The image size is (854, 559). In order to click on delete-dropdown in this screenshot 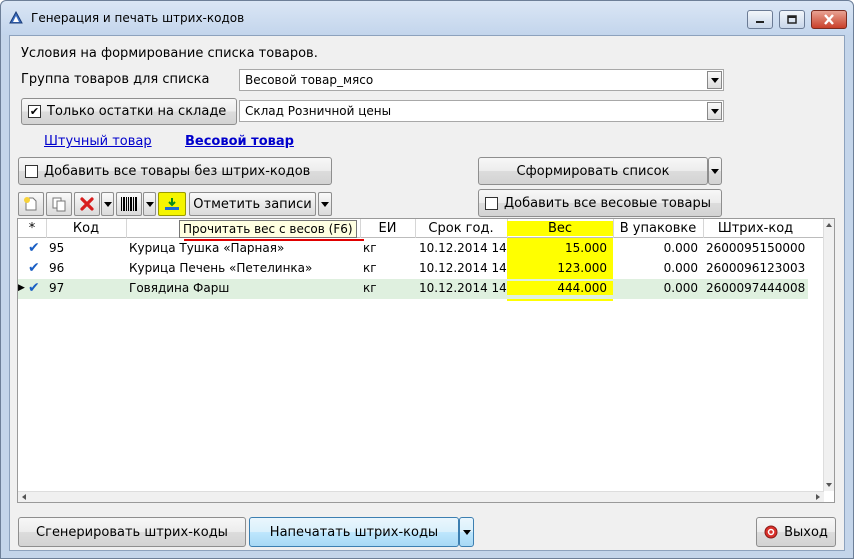, I will do `click(107, 204)`.